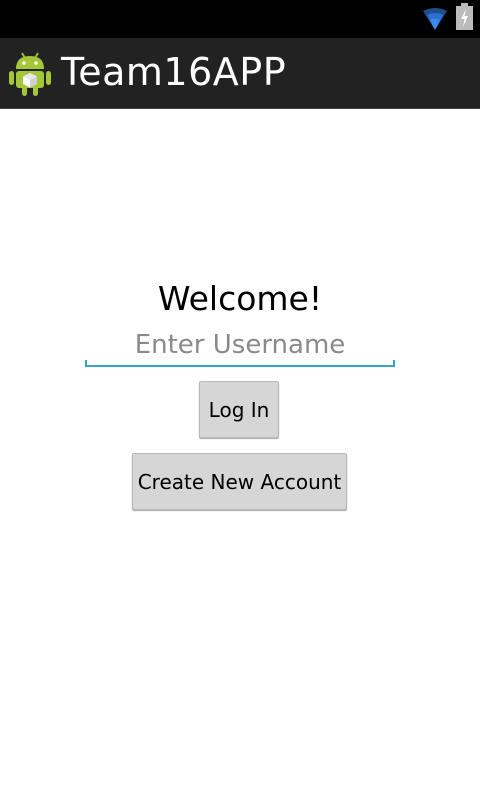 Image resolution: width=480 pixels, height=800 pixels. Describe the element at coordinates (240, 298) in the screenshot. I see `welcome-heading: Welcome!` at that location.